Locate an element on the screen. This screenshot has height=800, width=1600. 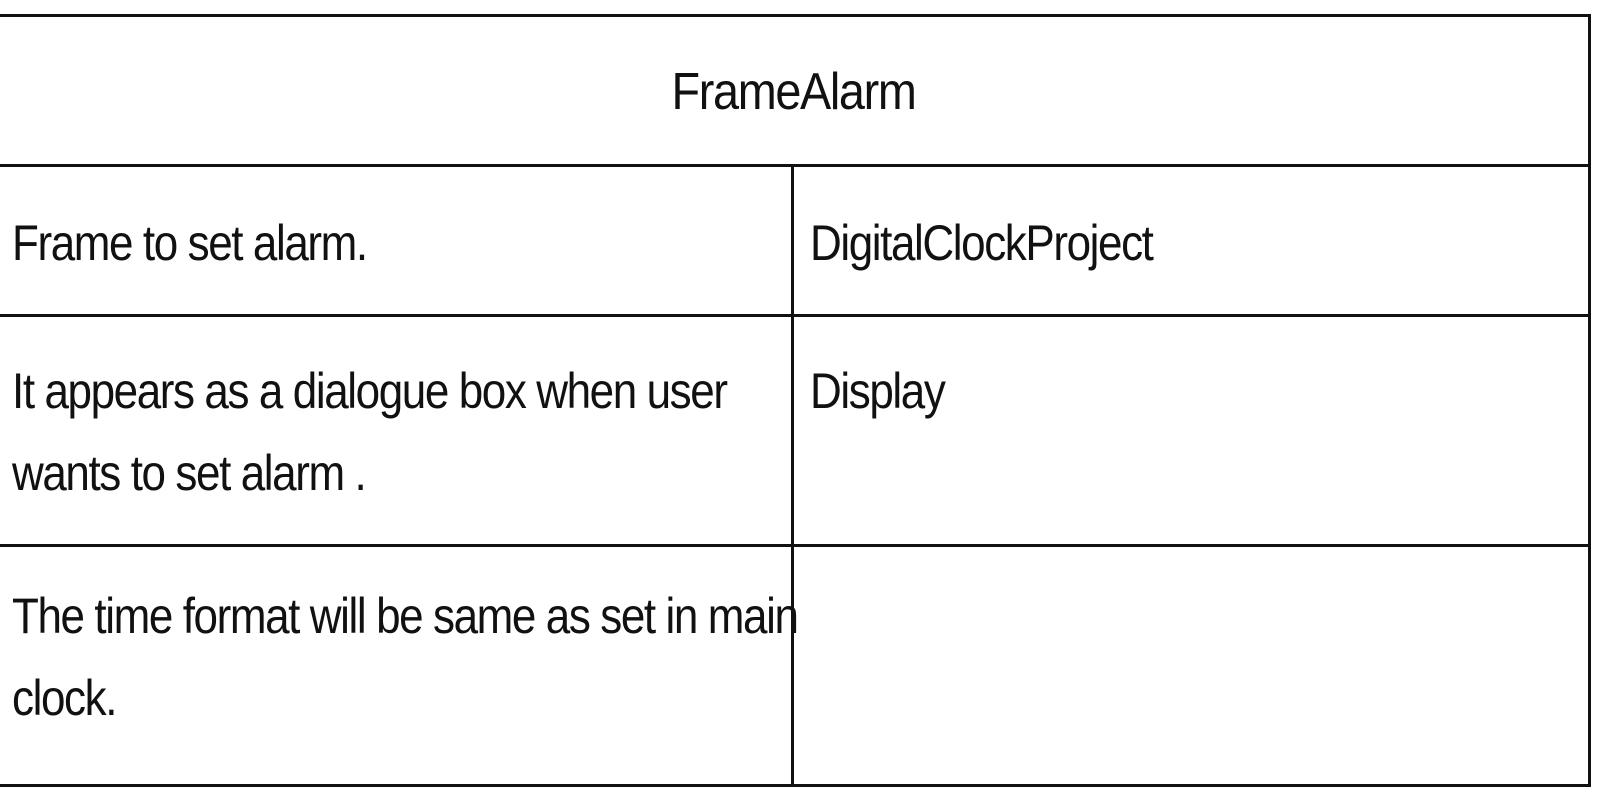
responsibility-1-line-1: Frame to set alarm. is located at coordinates (190, 243).